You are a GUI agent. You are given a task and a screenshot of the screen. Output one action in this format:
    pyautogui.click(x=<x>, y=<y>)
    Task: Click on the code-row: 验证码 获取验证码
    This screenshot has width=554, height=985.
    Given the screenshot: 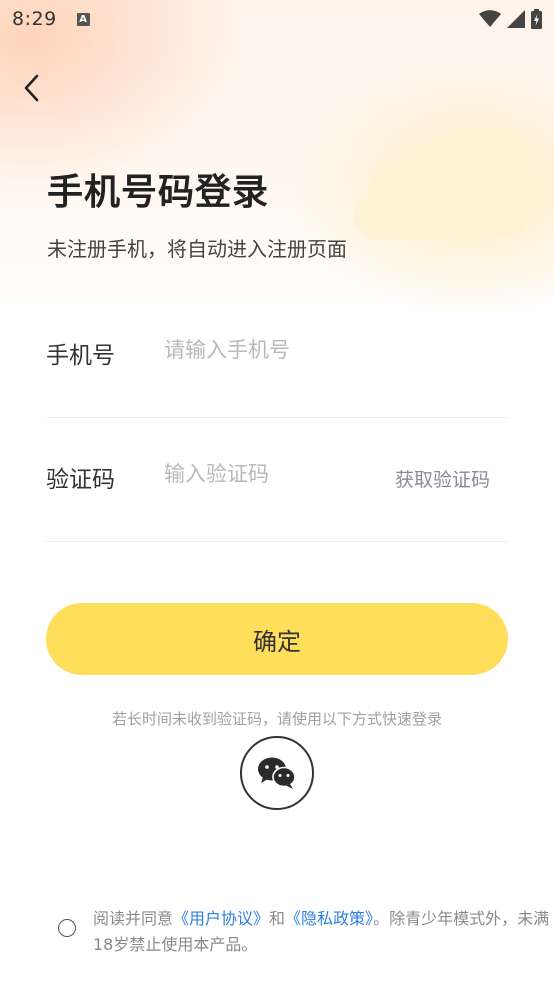 What is the action you would take?
    pyautogui.click(x=277, y=480)
    